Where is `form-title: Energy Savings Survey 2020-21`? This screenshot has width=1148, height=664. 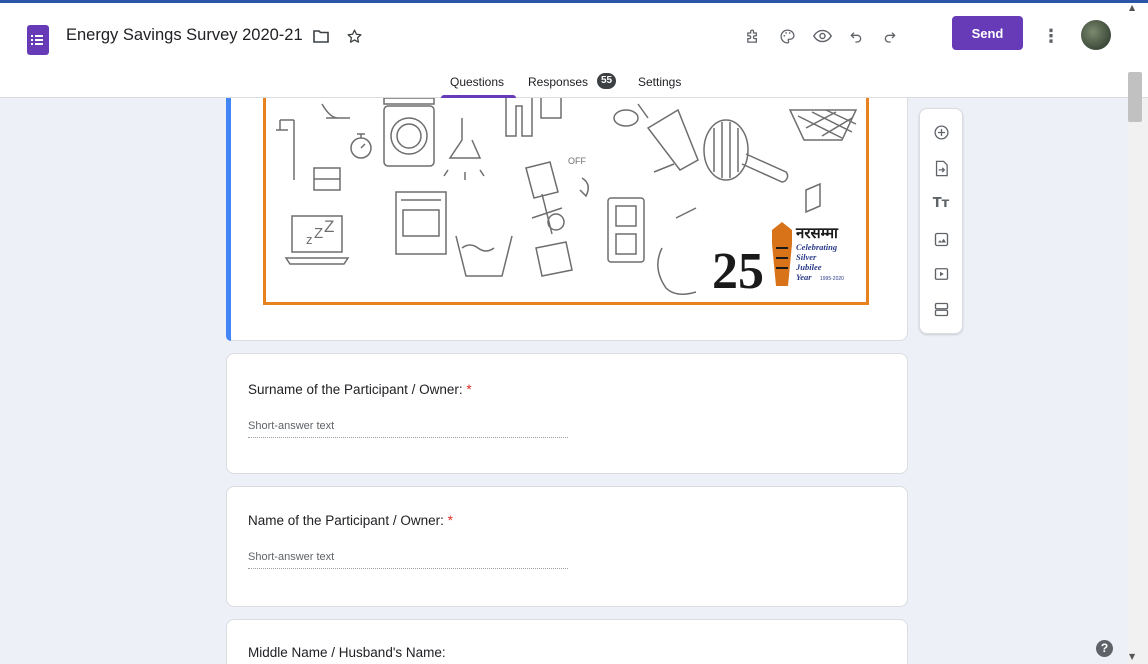 form-title: Energy Savings Survey 2020-21 is located at coordinates (184, 35).